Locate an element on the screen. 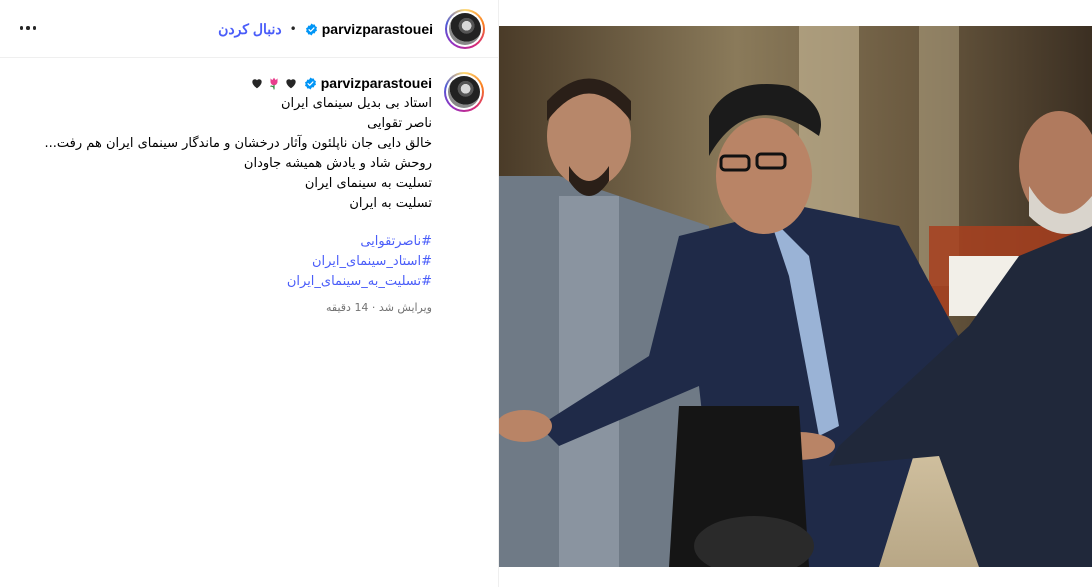 The image size is (1092, 587). hashtag-link: #استاد_سینمای_ایران is located at coordinates (223, 262).